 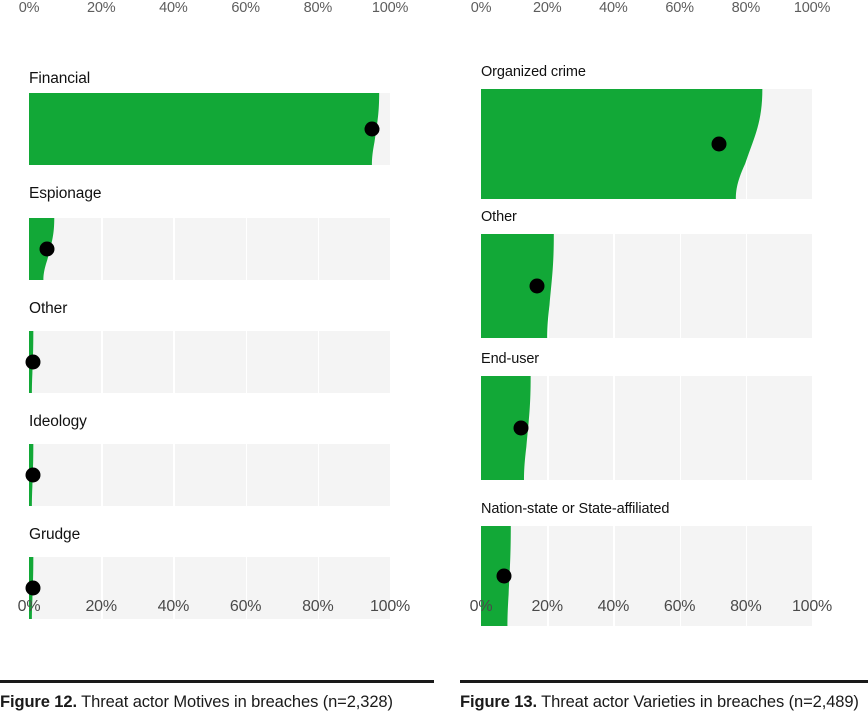 I want to click on uncertainty-band-end-user, so click(x=506, y=428).